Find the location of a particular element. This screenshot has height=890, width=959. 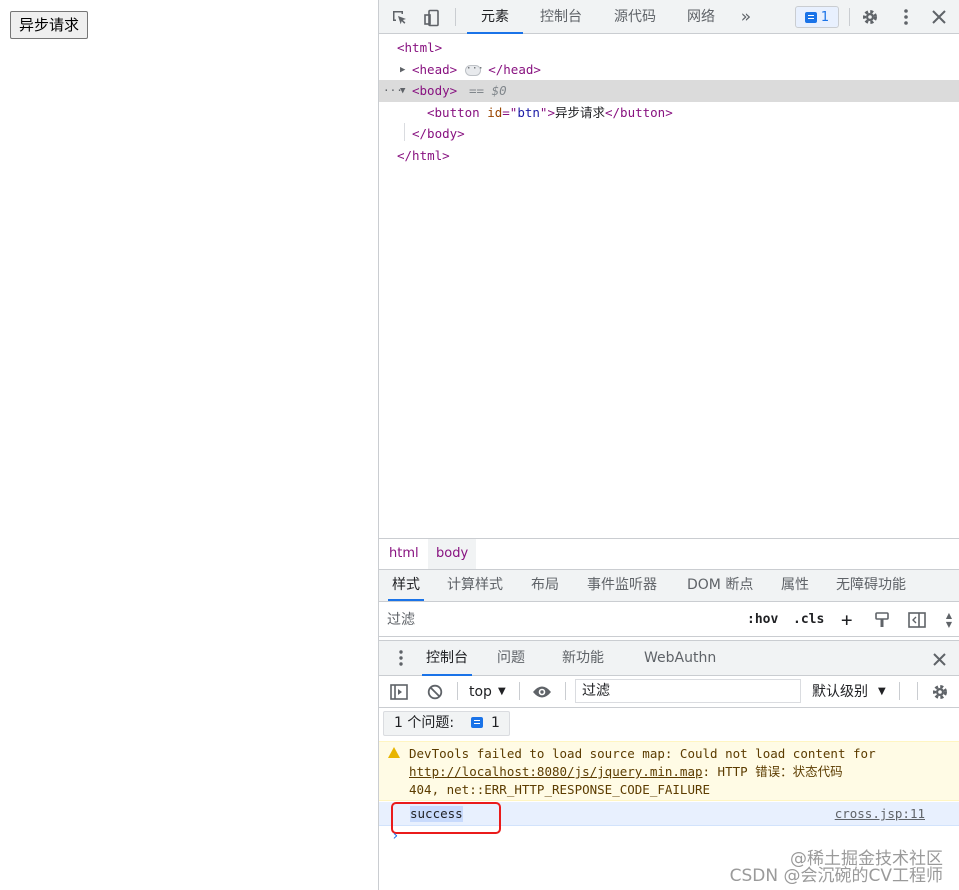

breadcrumb: html body is located at coordinates (669, 554).